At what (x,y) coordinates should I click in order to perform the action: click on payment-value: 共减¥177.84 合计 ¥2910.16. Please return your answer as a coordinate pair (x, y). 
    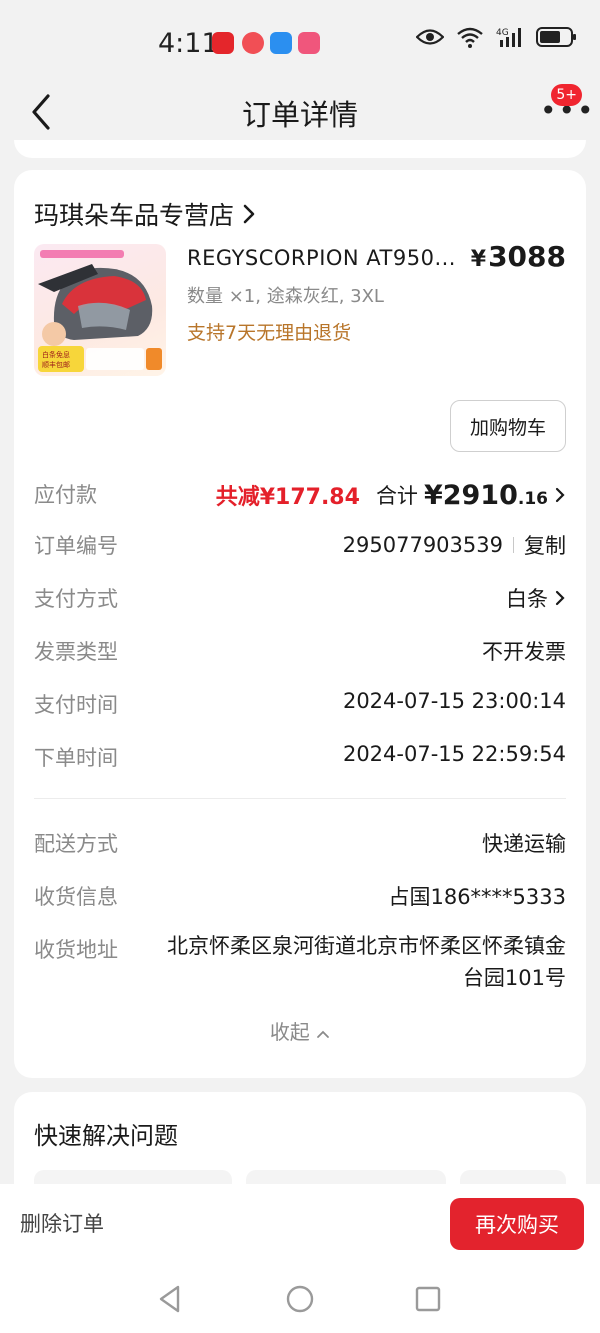
    Looking at the image, I should click on (391, 495).